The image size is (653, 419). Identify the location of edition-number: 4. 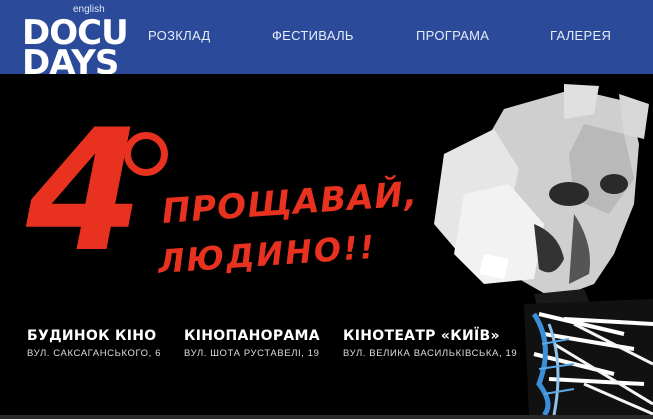
(84, 191).